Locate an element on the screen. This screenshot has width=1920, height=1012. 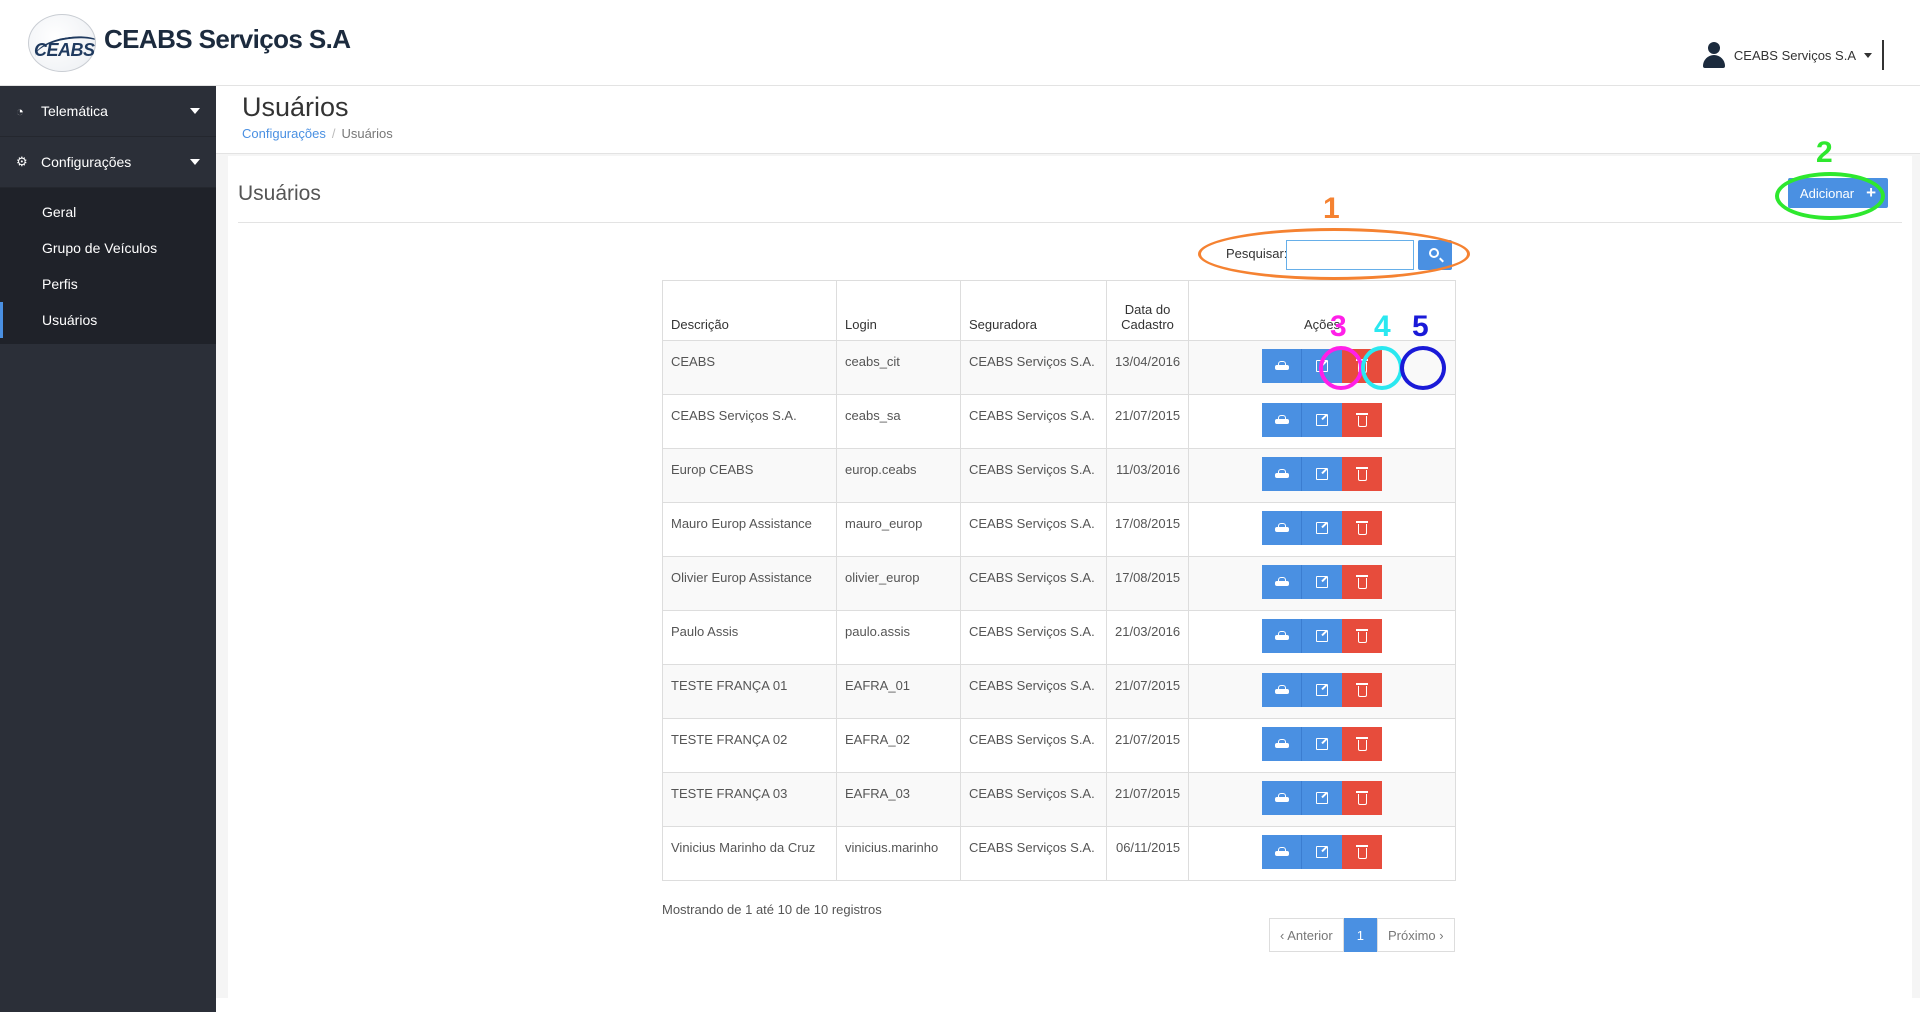
cell-descricao: Paulo Assis is located at coordinates (749, 637).